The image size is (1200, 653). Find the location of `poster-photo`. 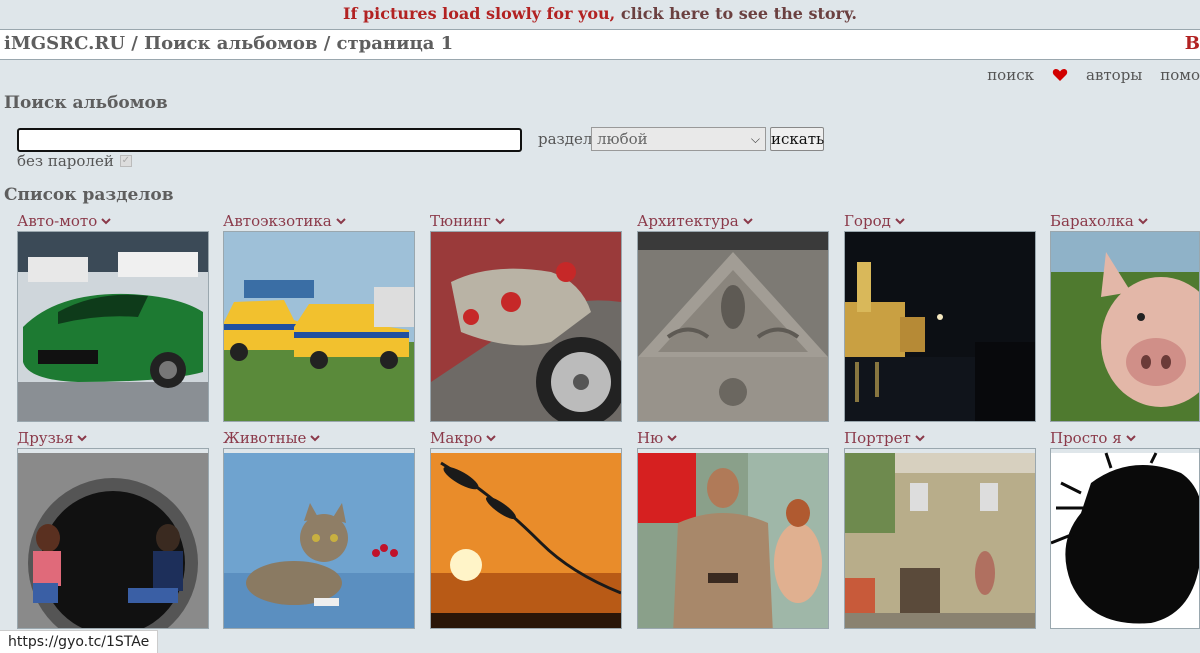

poster-photo is located at coordinates (733, 538).